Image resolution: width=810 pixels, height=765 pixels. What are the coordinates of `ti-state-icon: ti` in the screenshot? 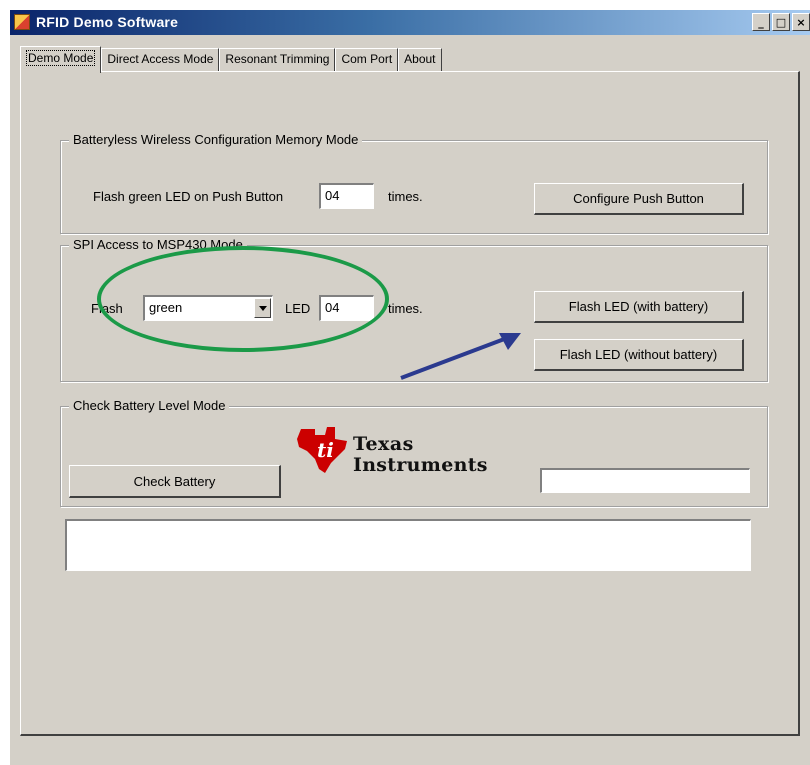 It's located at (322, 450).